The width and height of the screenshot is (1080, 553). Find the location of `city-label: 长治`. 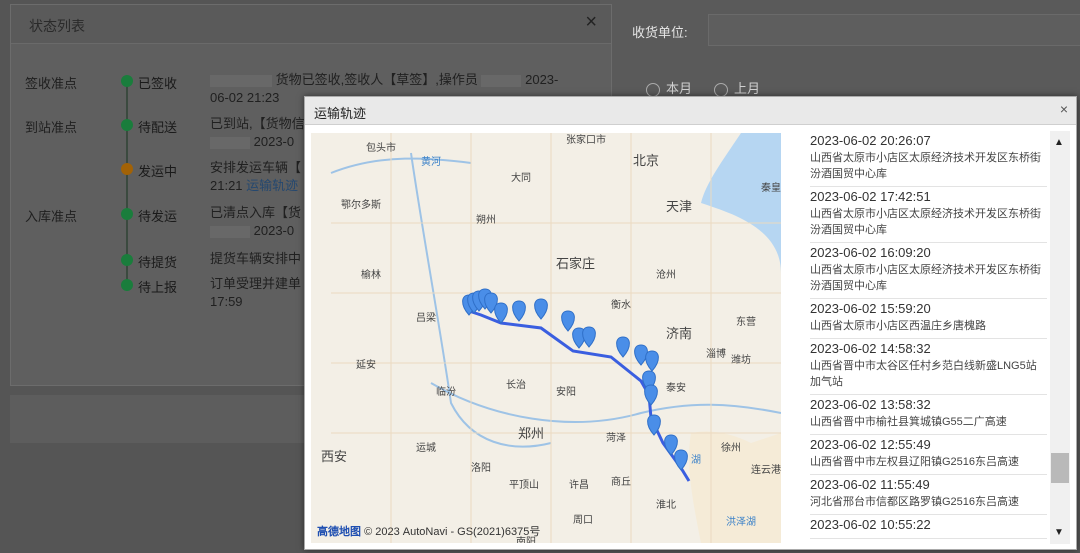

city-label: 长治 is located at coordinates (516, 384).